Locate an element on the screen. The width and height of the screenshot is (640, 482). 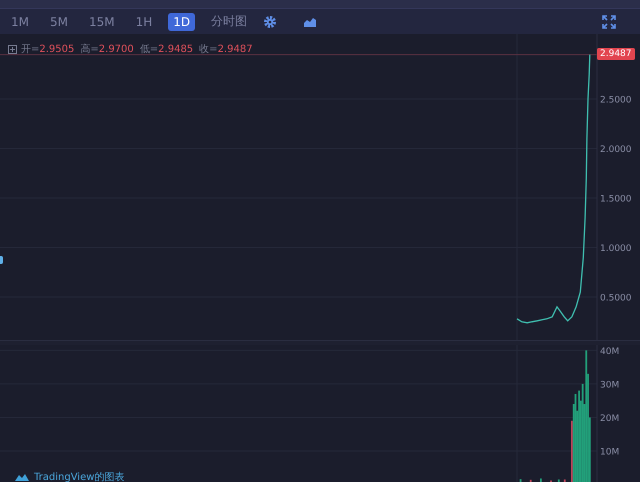
axis-label: 10M is located at coordinates (610, 452).